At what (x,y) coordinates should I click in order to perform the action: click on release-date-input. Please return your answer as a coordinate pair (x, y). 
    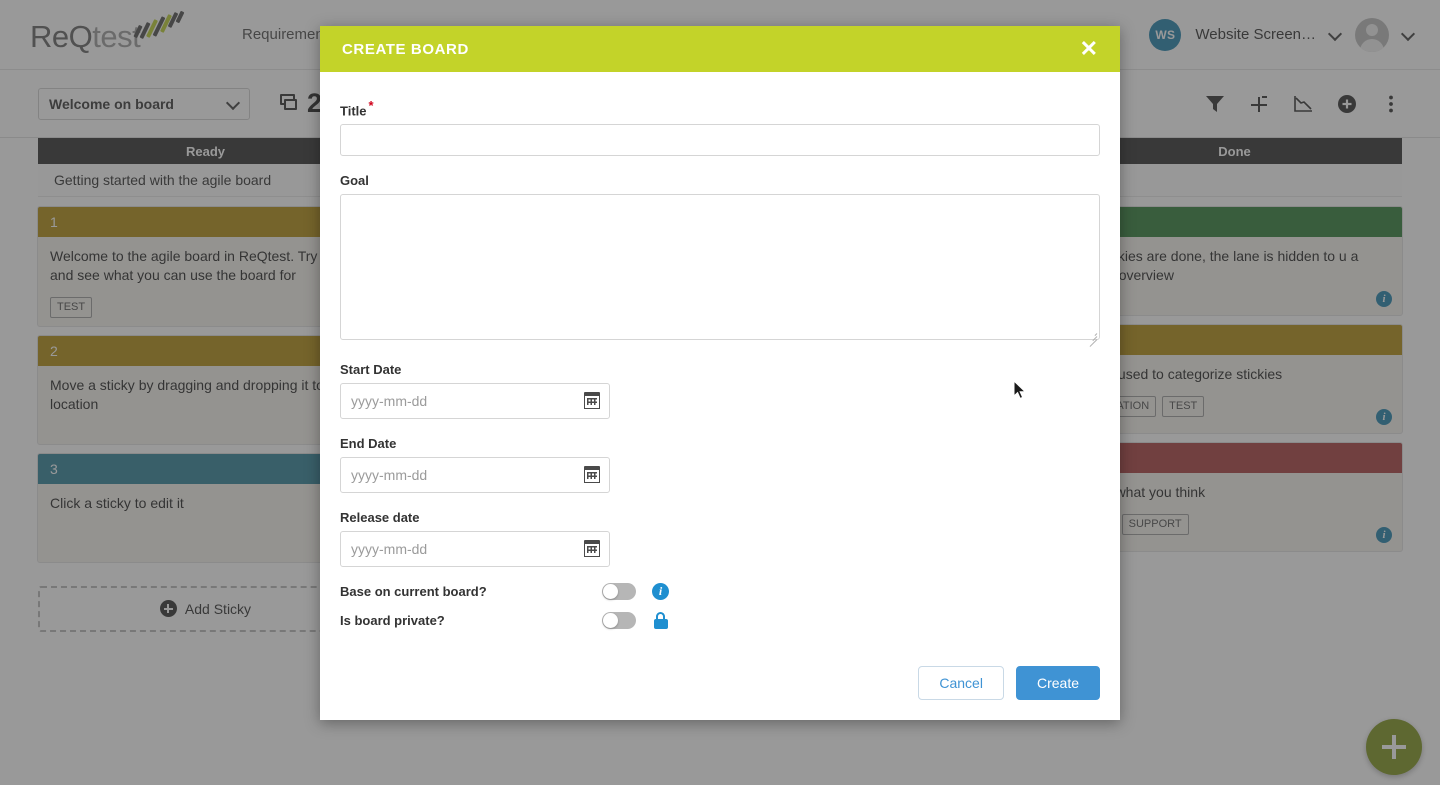
    Looking at the image, I should click on (475, 549).